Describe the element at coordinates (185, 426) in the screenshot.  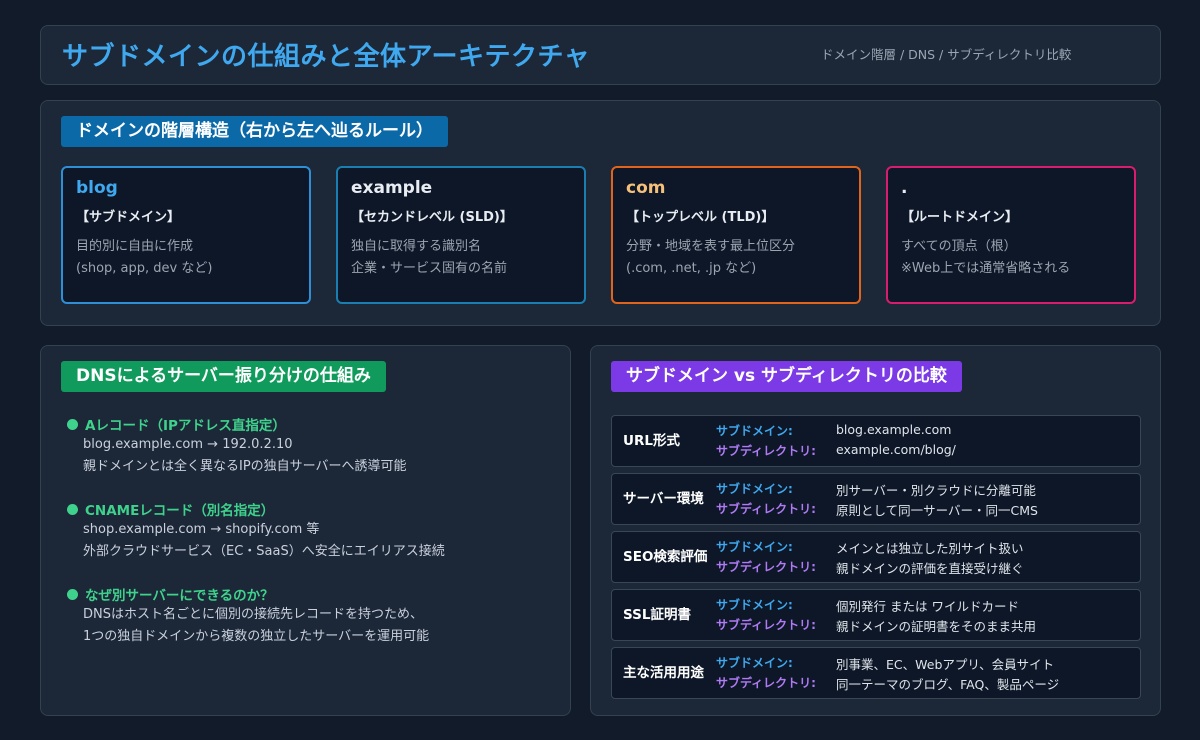
I see `dns-item-head: Aレコード（IPアドレス直指定）` at that location.